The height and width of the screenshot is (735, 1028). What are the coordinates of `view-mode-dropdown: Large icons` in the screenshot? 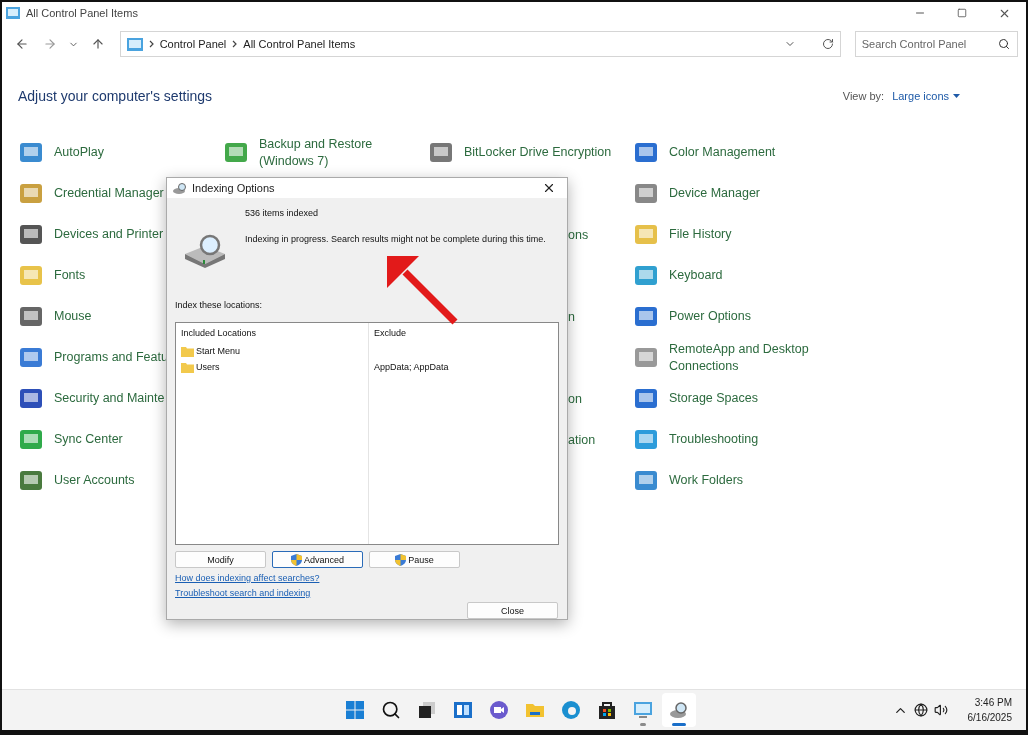 It's located at (926, 96).